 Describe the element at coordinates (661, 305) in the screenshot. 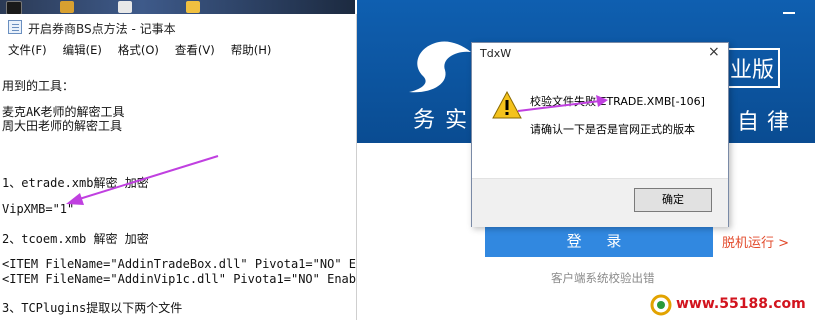

I see `site-logo-icon` at that location.